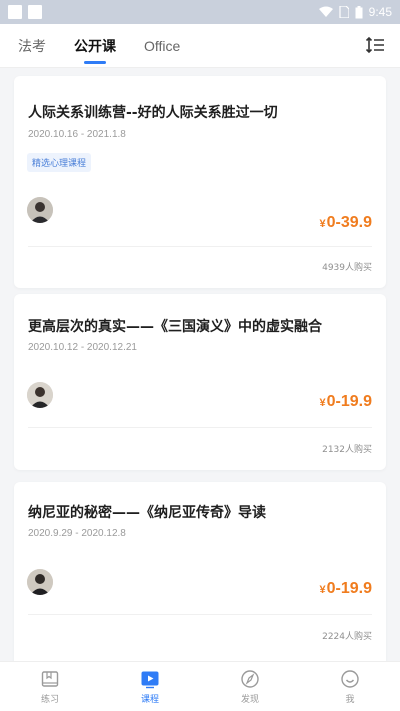 This screenshot has width=400, height=711. I want to click on wifi-icon, so click(325, 11).